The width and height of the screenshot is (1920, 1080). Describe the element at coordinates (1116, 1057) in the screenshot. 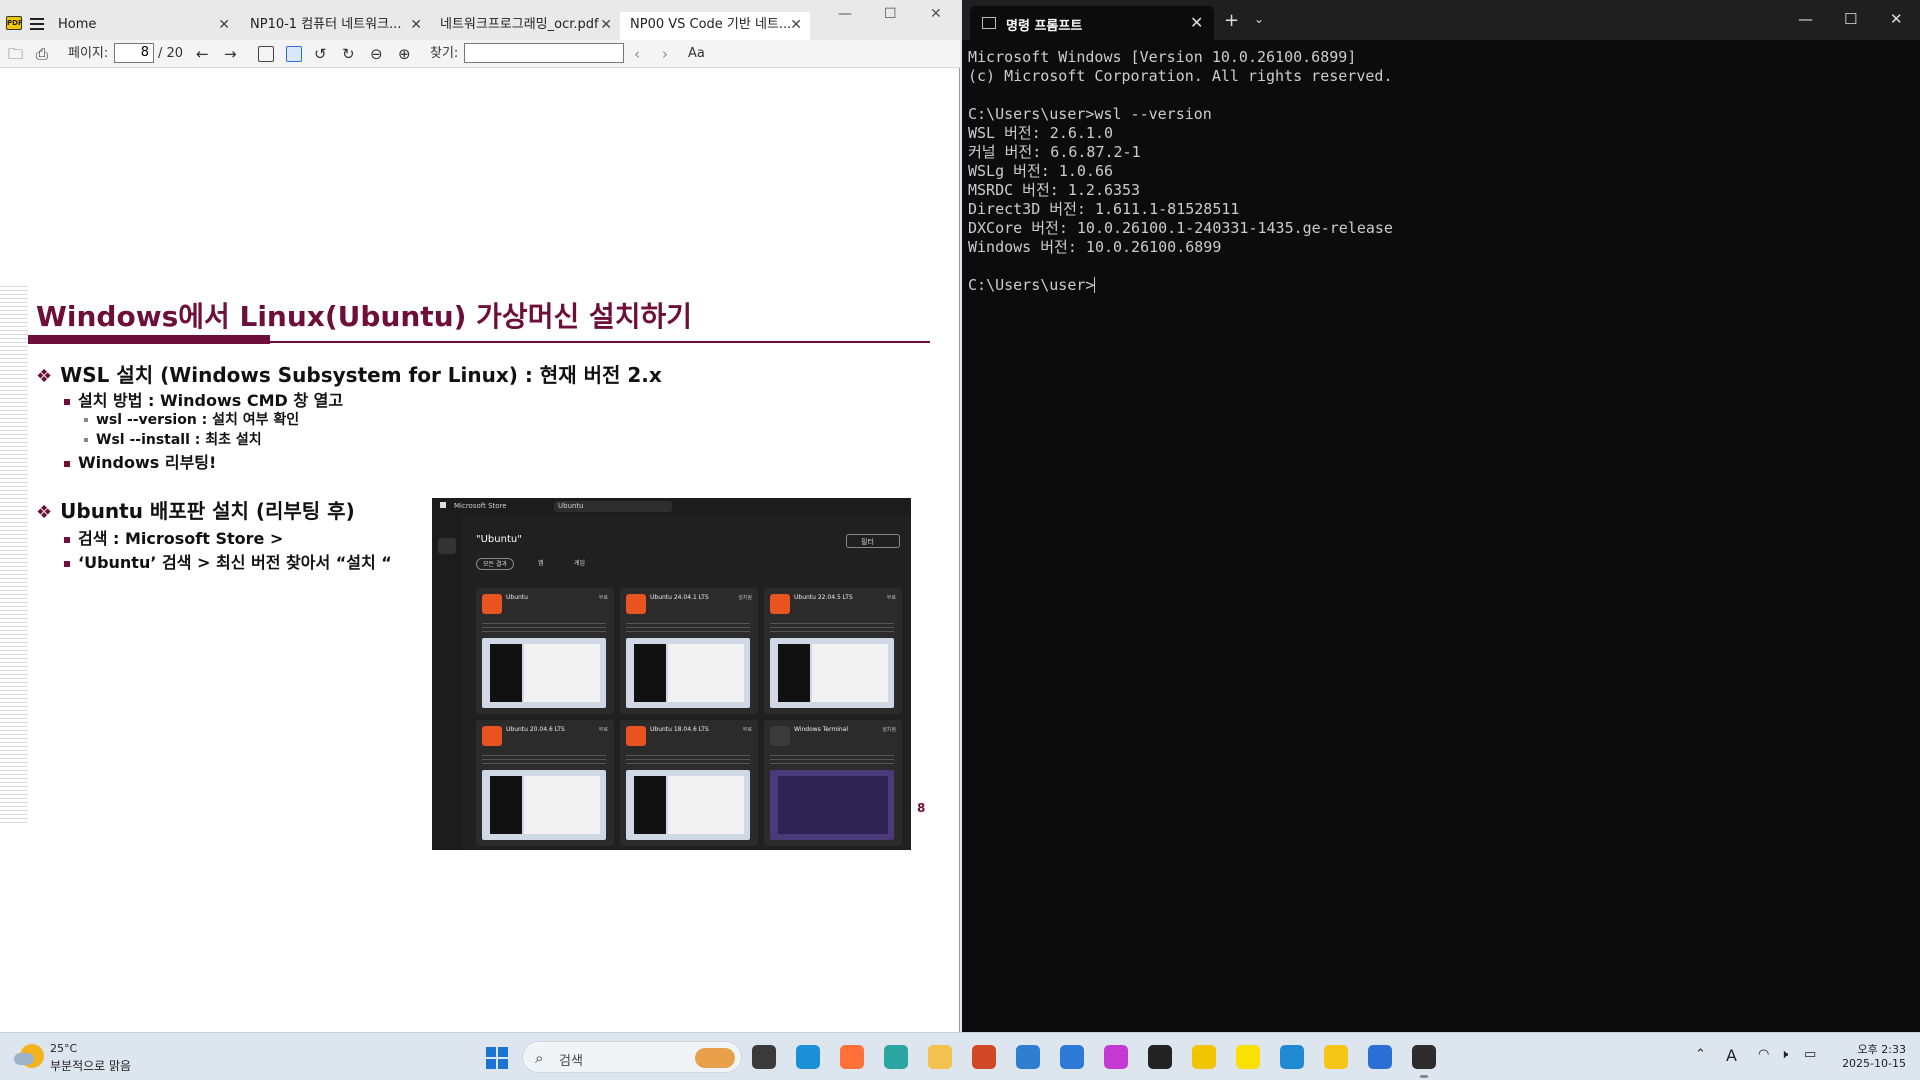

I see `snipping-tool-icon` at that location.